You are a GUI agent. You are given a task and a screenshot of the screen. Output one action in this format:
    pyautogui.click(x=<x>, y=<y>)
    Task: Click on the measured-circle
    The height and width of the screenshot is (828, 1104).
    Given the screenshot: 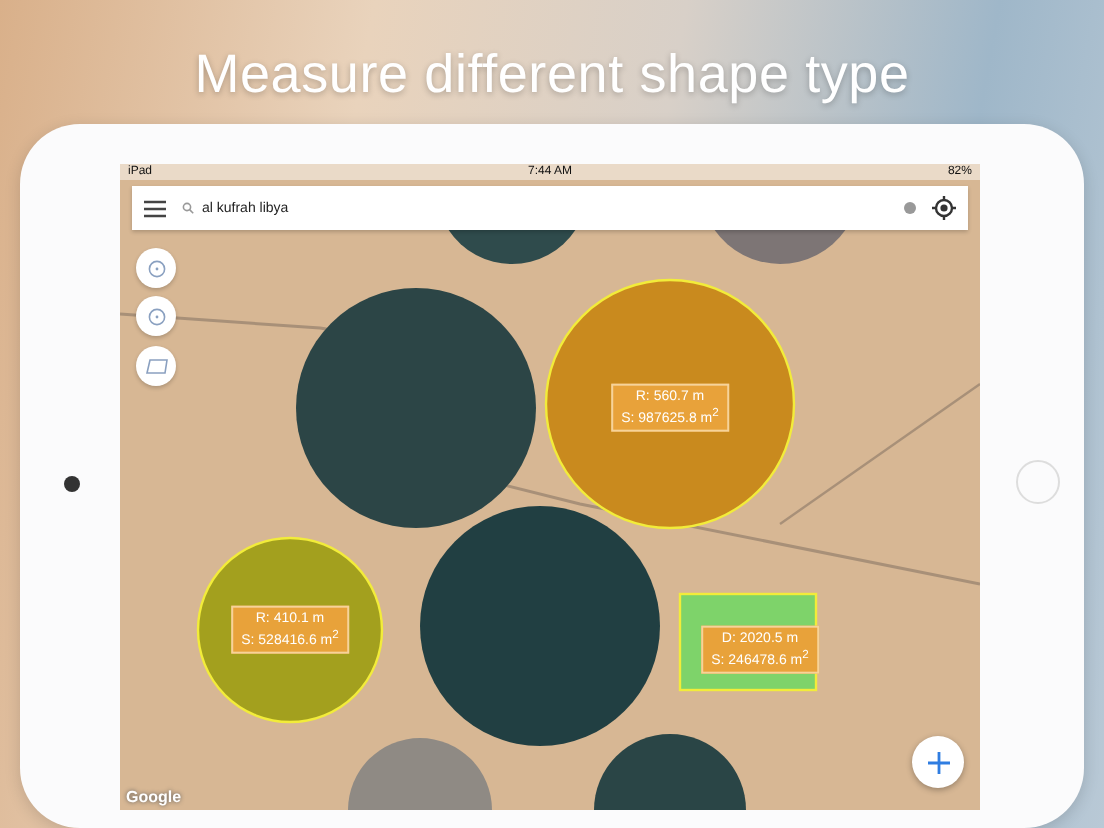 What is the action you would take?
    pyautogui.click(x=670, y=404)
    